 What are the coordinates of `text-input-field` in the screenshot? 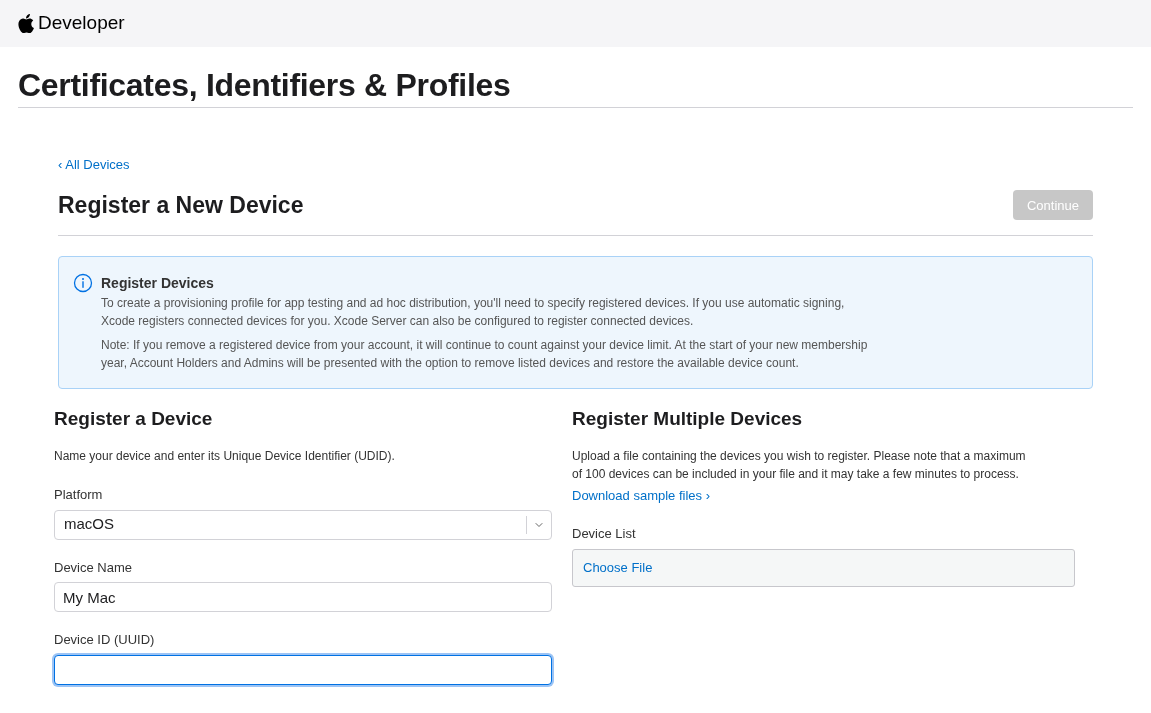 It's located at (303, 669).